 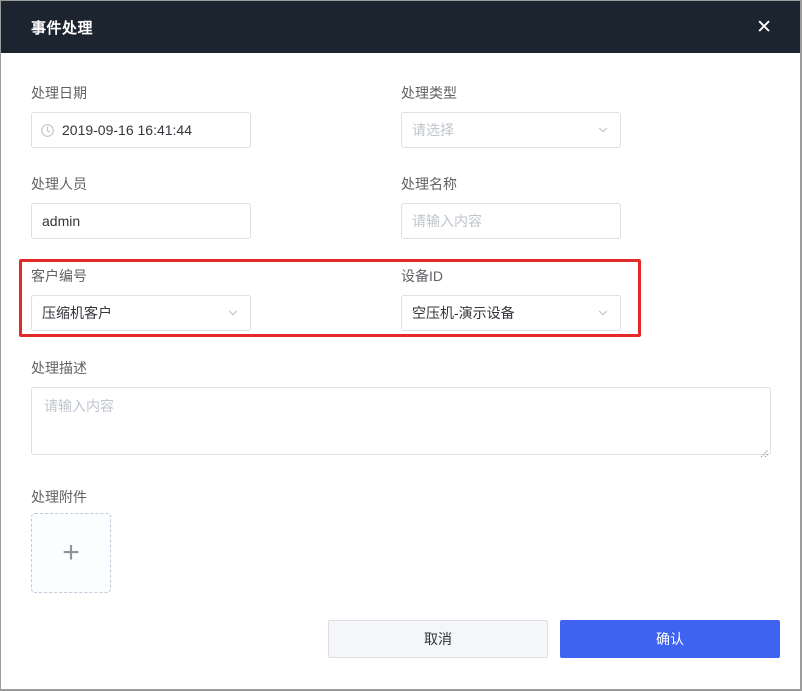 I want to click on process-person-input, so click(x=141, y=221).